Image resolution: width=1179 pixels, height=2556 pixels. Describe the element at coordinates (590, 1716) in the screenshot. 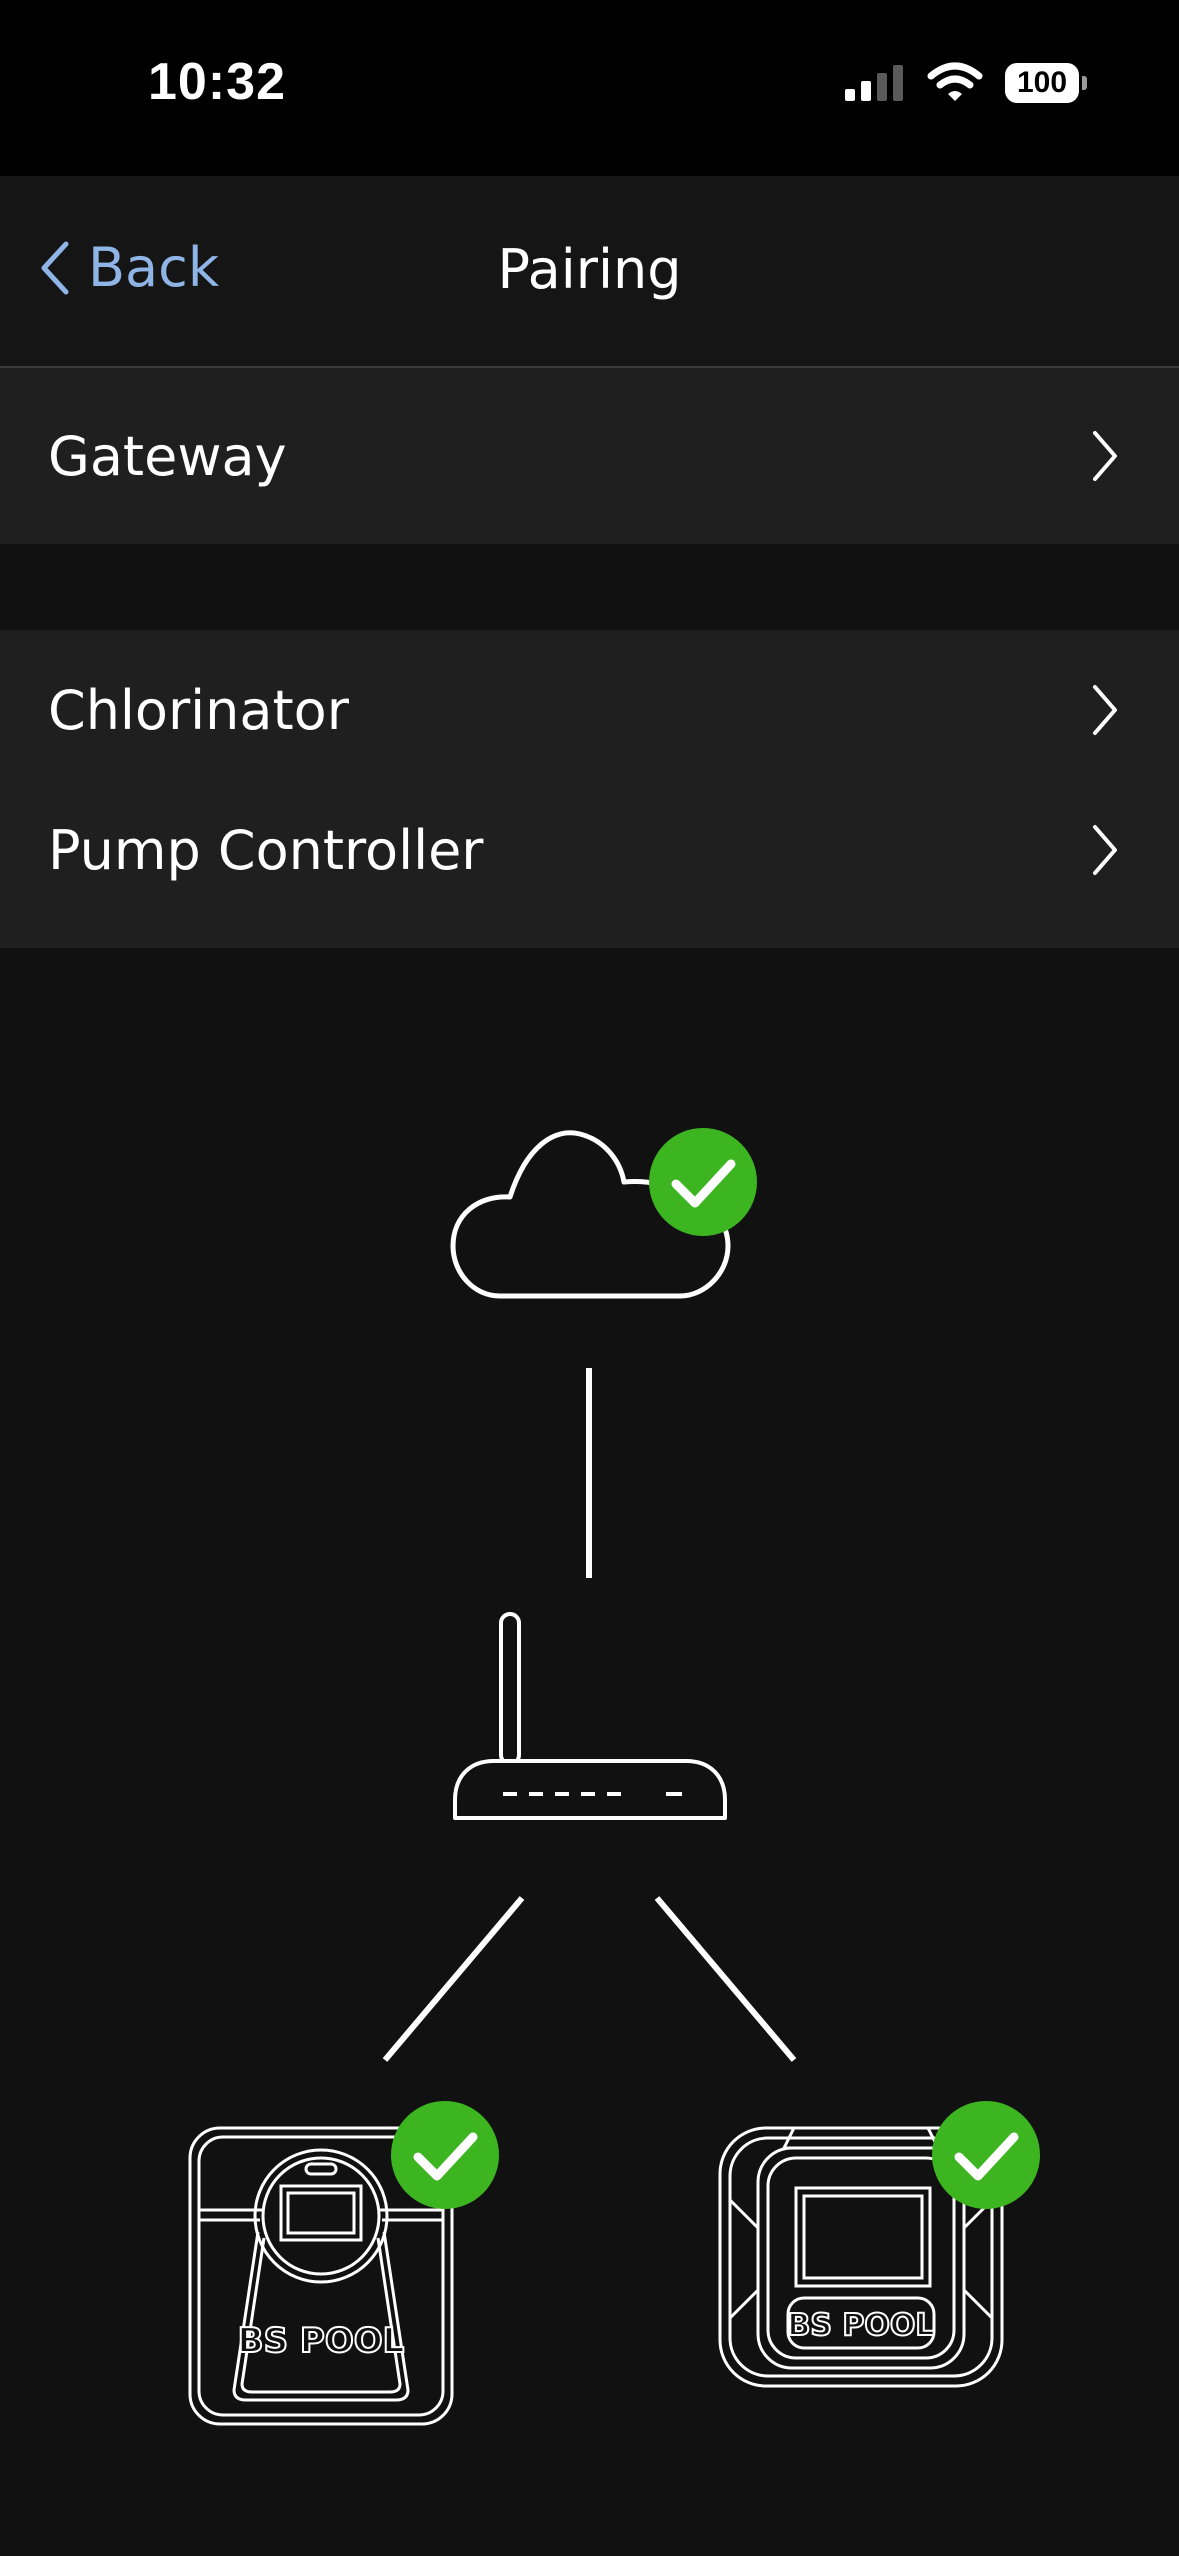

I see `router-icon` at that location.